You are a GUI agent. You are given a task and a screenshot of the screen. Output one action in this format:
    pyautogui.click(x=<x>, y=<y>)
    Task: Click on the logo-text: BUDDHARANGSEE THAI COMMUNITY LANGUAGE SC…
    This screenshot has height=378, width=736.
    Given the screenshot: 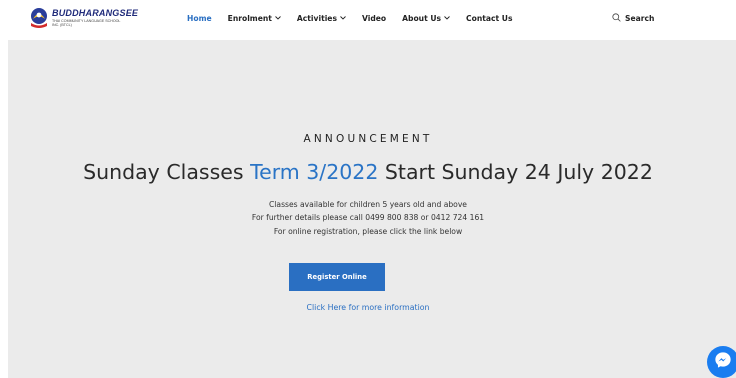 What is the action you would take?
    pyautogui.click(x=95, y=17)
    